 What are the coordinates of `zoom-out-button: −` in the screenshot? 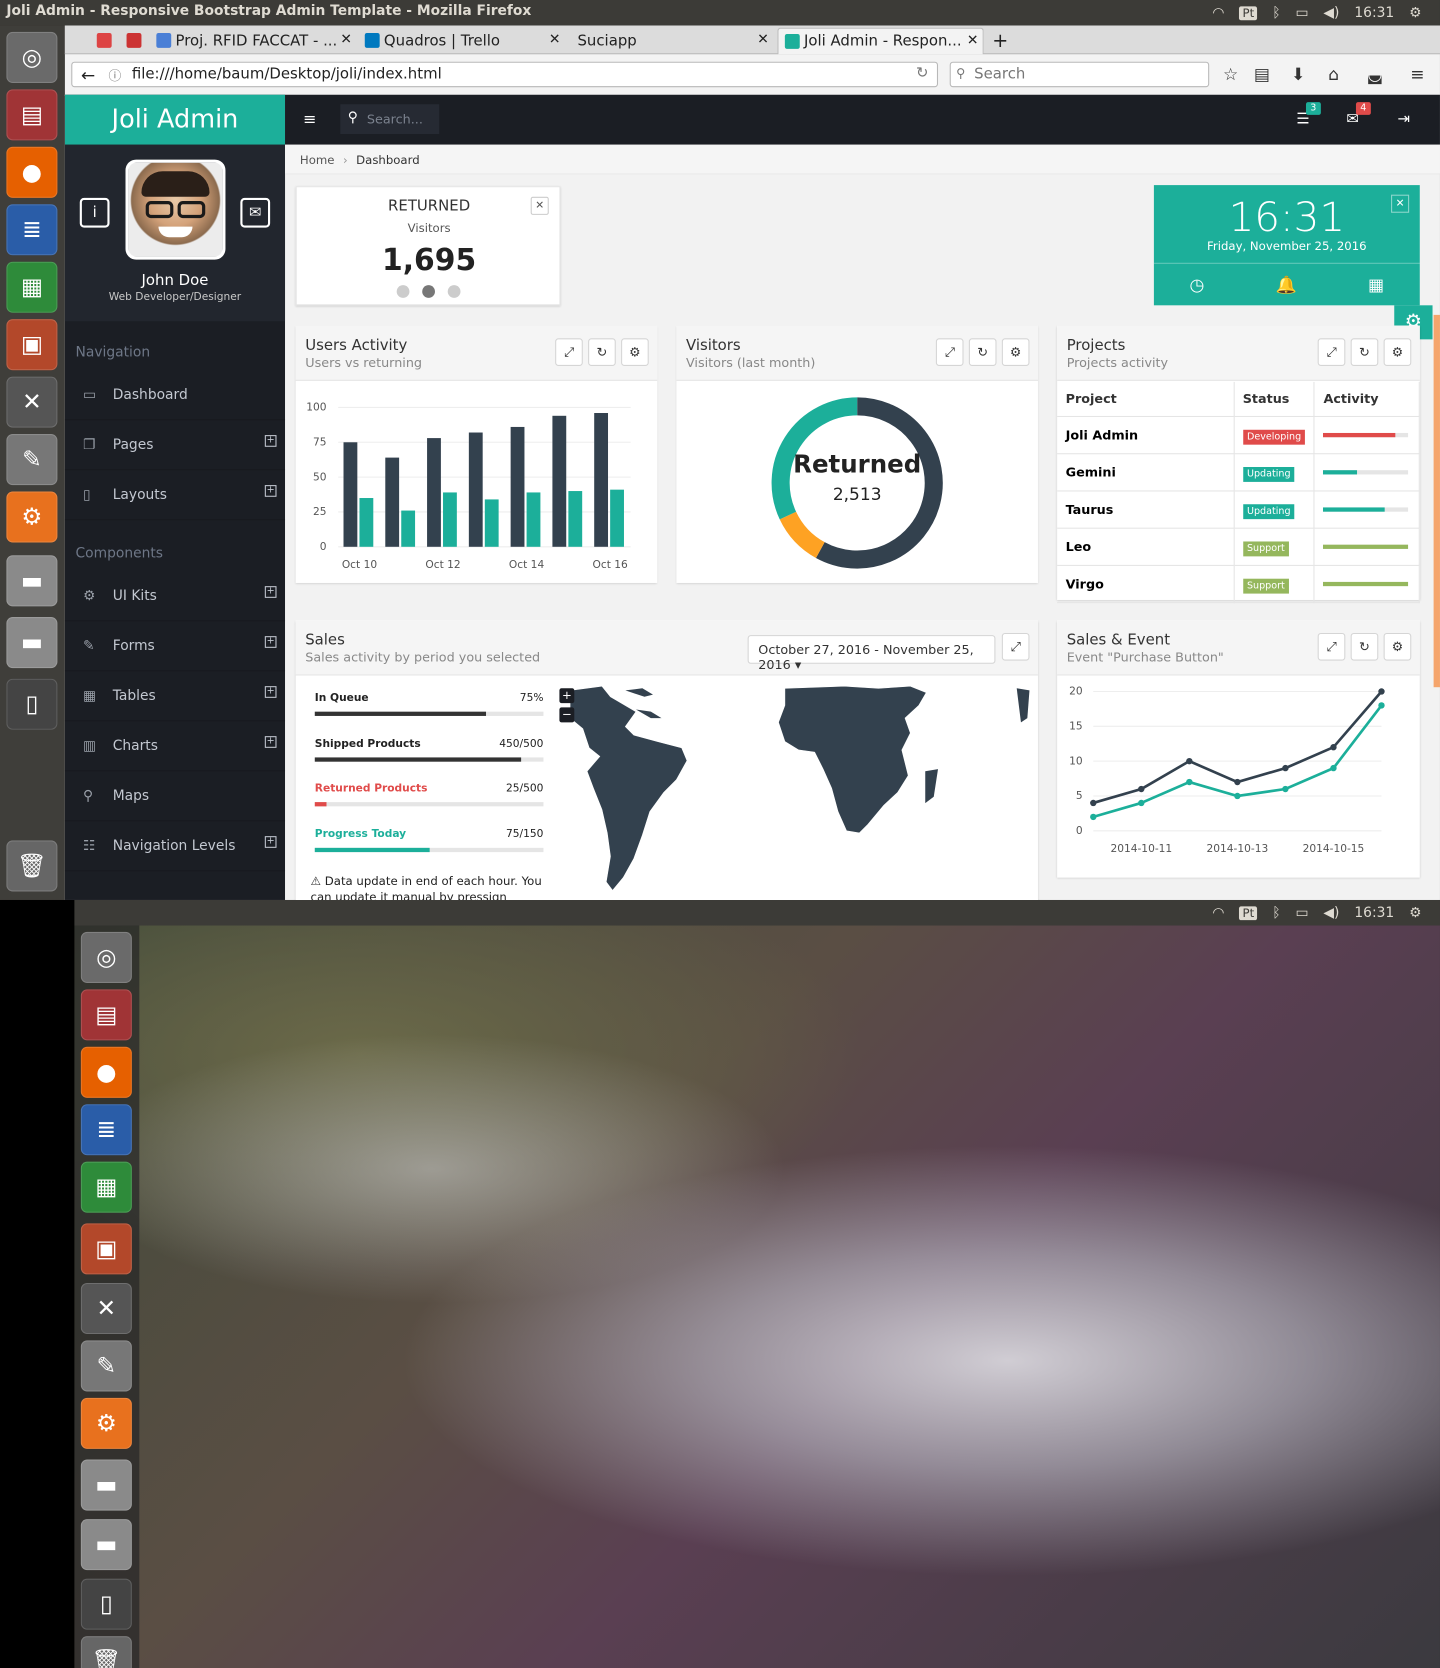 It's located at (567, 715).